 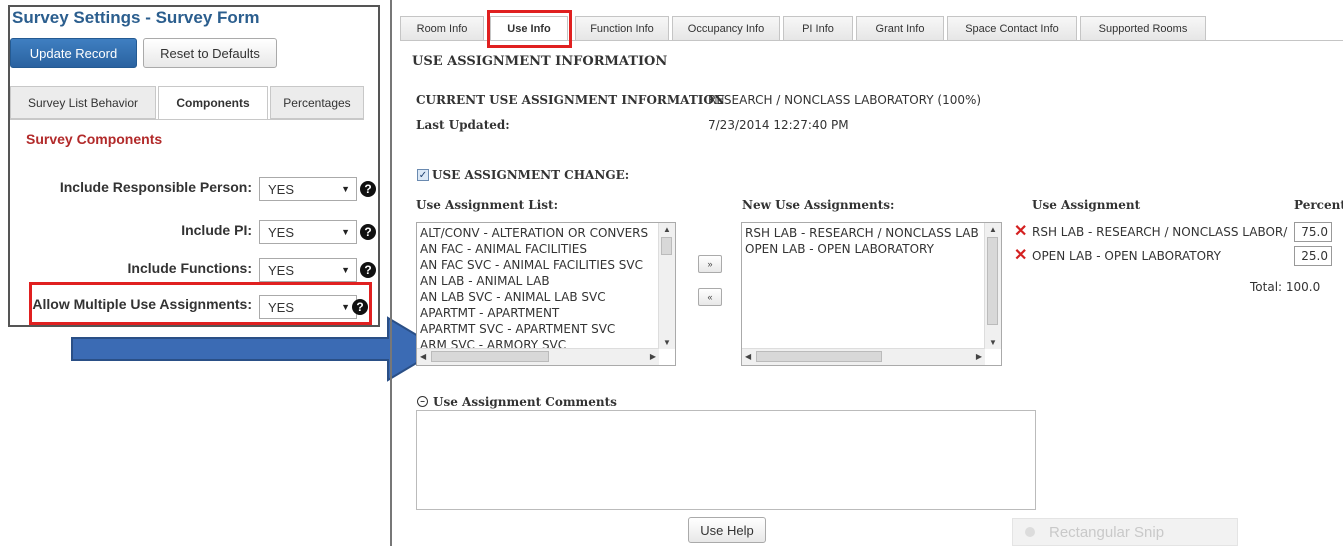 I want to click on list-item: AN FAC - ANIMAL FACILITIES, so click(x=546, y=249).